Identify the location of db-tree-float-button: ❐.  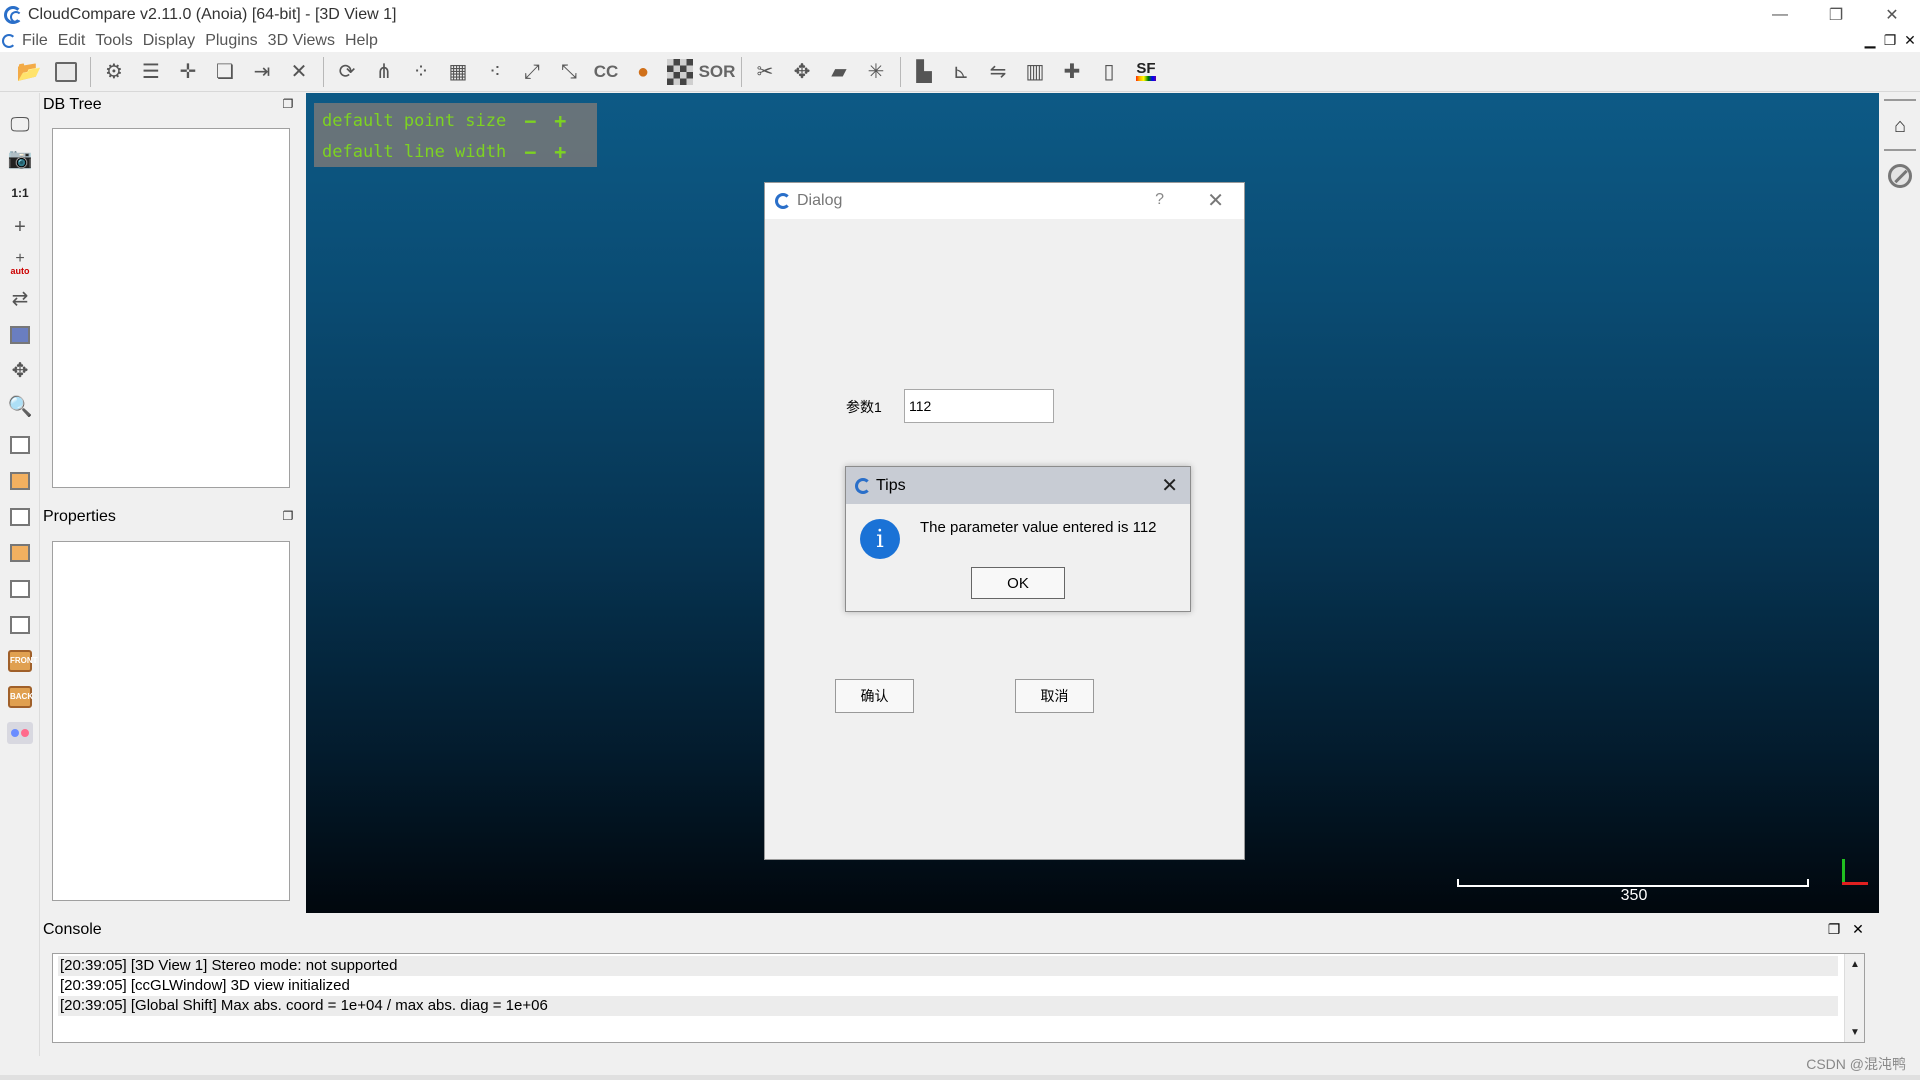
(288, 104).